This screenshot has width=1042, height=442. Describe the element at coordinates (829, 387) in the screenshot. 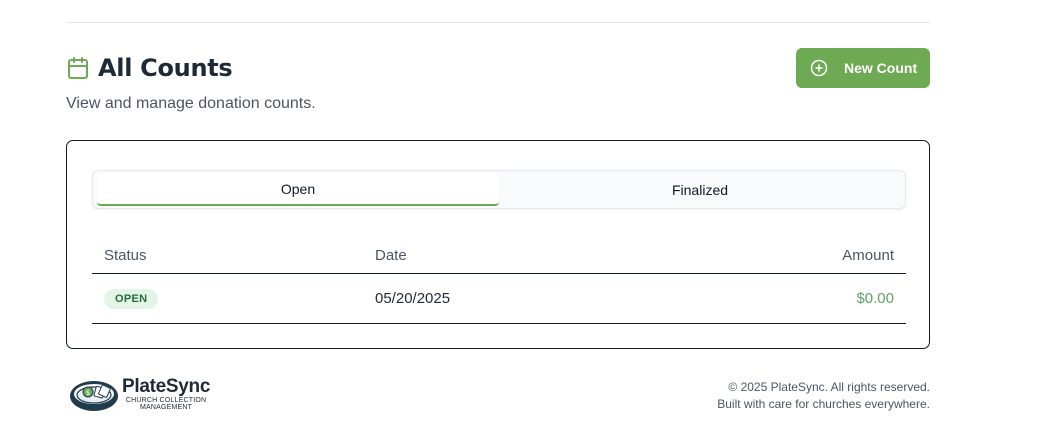

I see `copyright-text: © 2025 PlateSync. All rights reserved.` at that location.